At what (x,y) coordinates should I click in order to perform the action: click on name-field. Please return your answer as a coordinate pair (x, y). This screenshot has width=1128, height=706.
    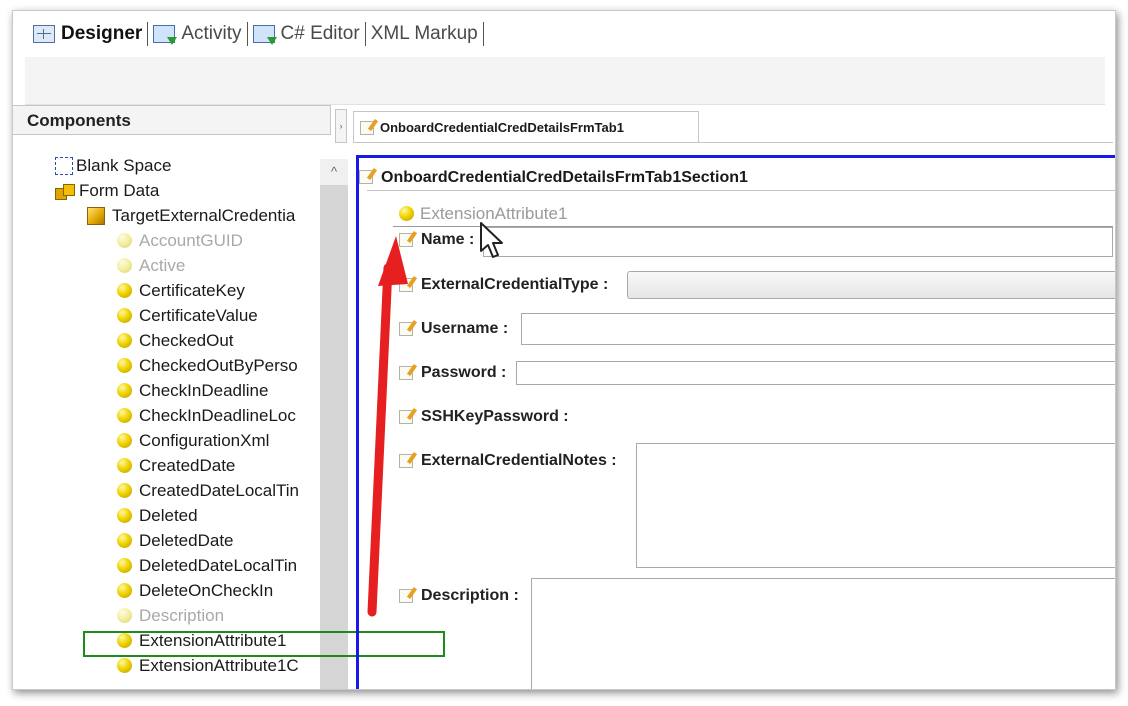
    Looking at the image, I should click on (798, 242).